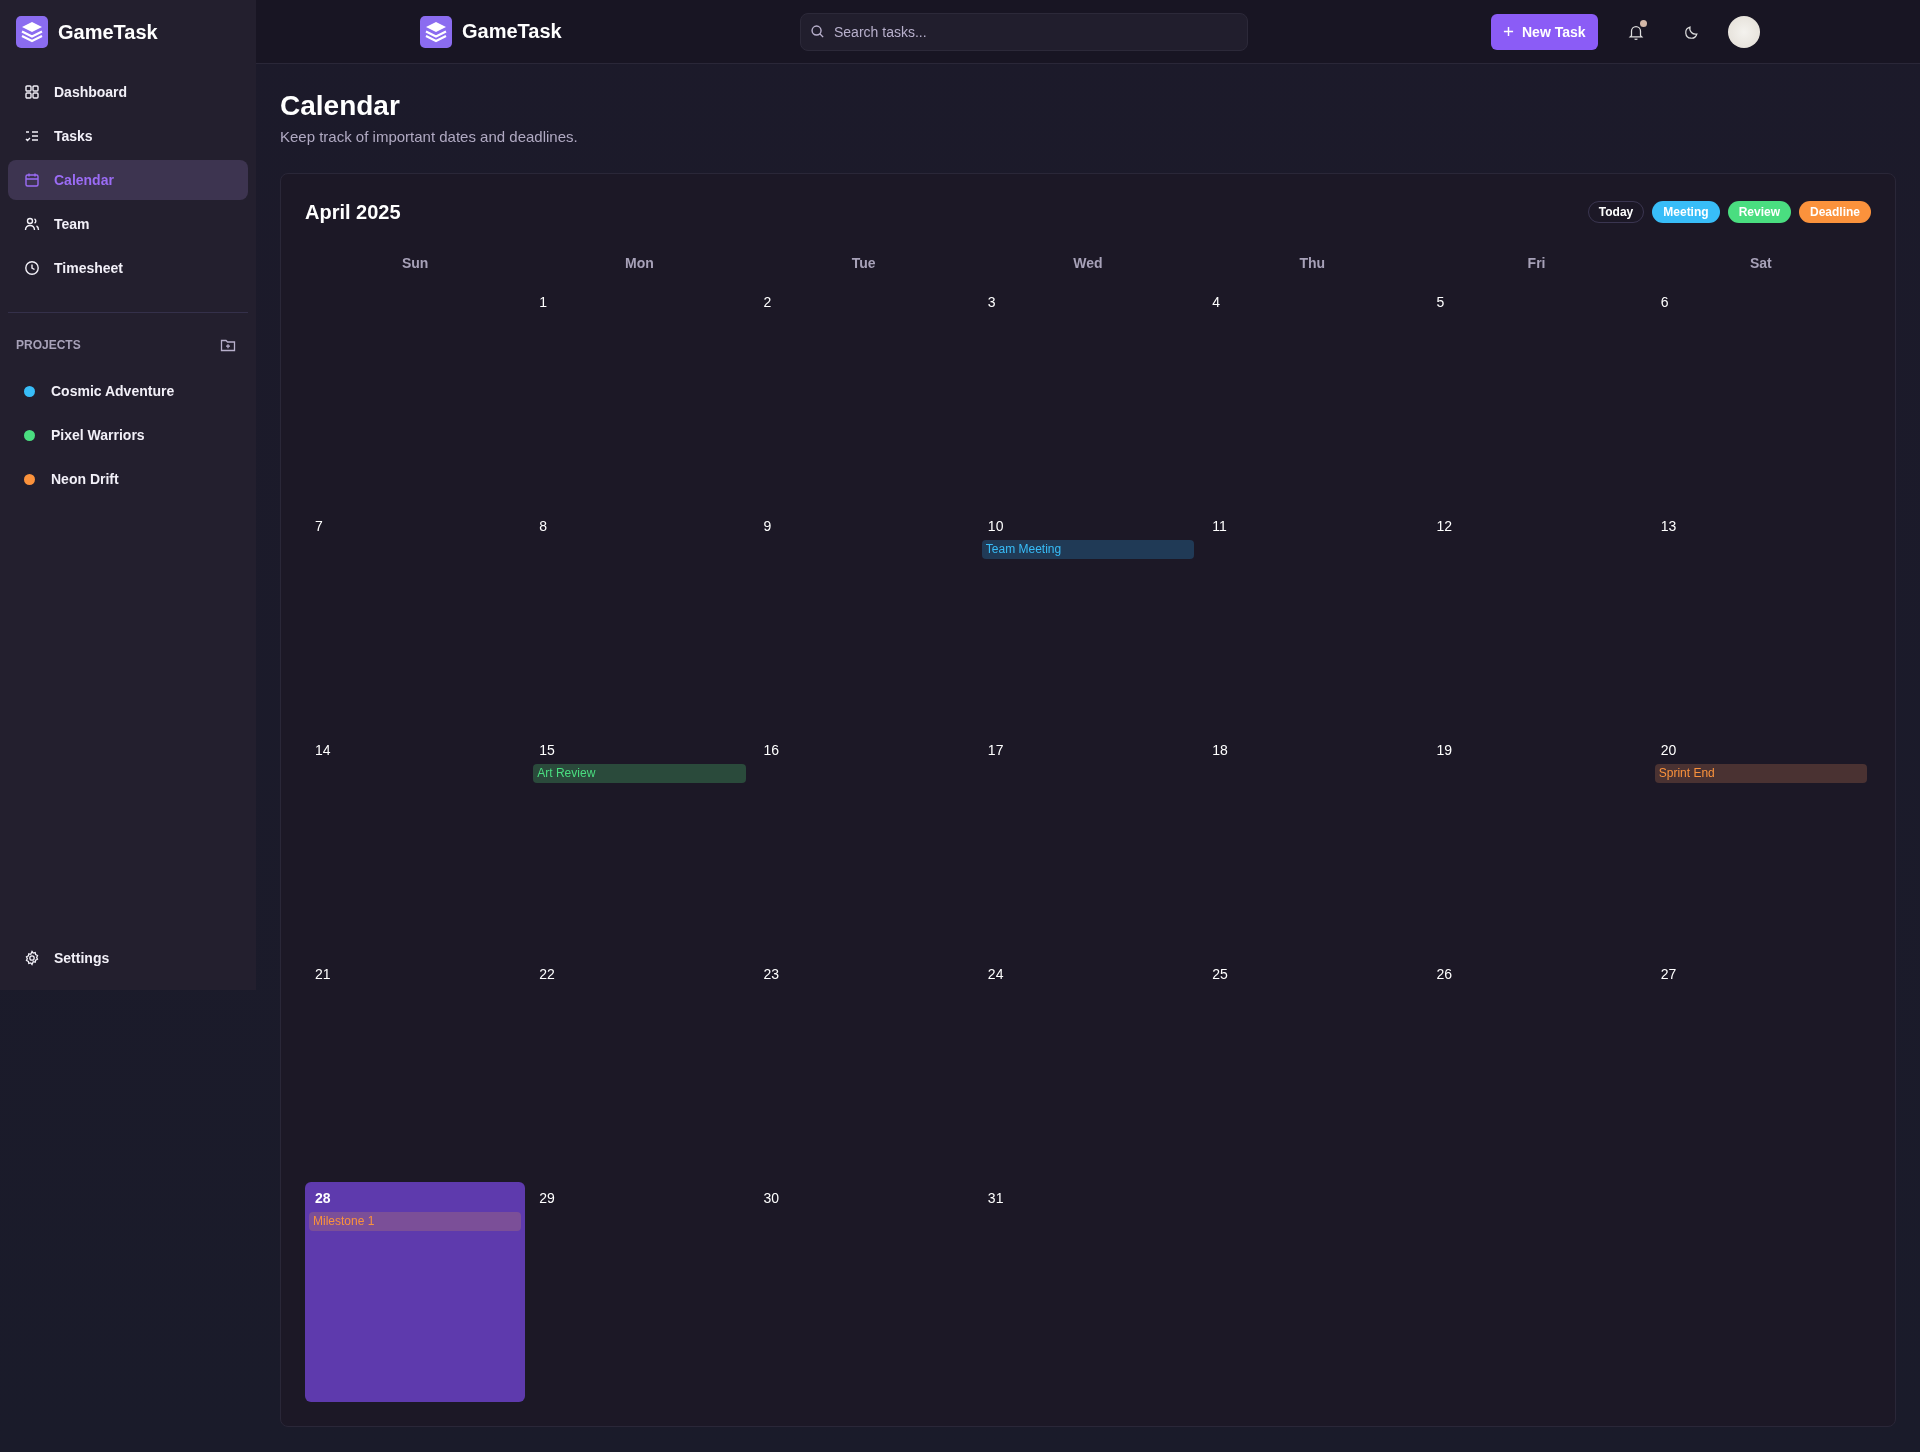  What do you see at coordinates (639, 620) in the screenshot?
I see `day-cell: 8` at bounding box center [639, 620].